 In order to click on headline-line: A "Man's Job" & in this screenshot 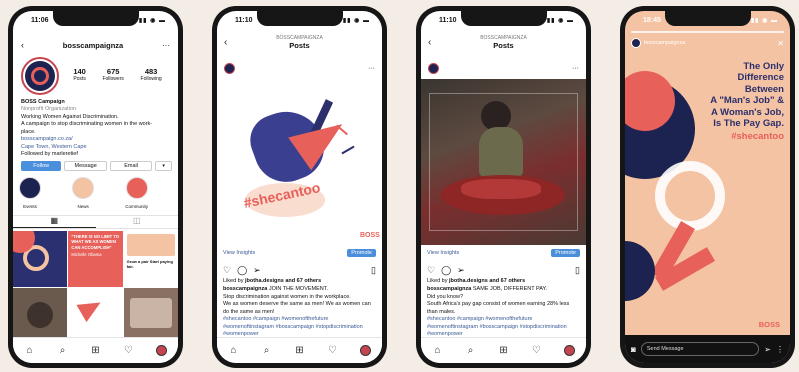, I will do `click(747, 101)`.